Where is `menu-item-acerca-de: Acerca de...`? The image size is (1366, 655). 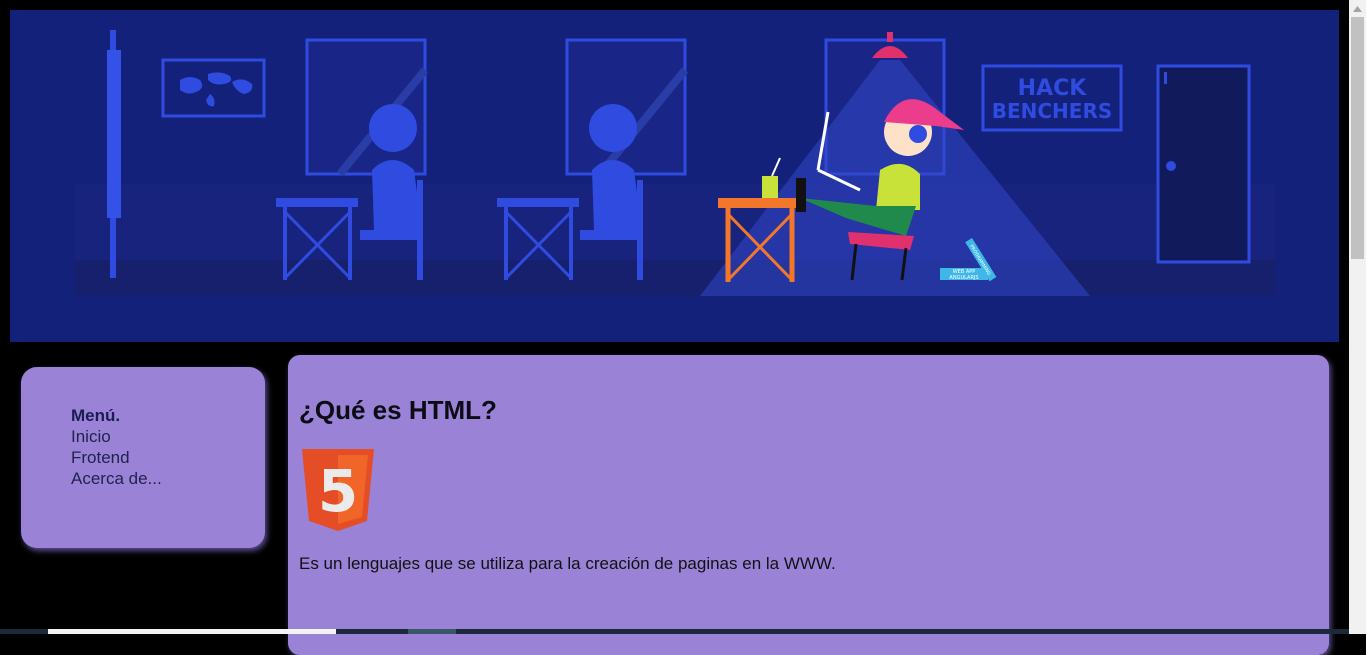 menu-item-acerca-de: Acerca de... is located at coordinates (168, 478).